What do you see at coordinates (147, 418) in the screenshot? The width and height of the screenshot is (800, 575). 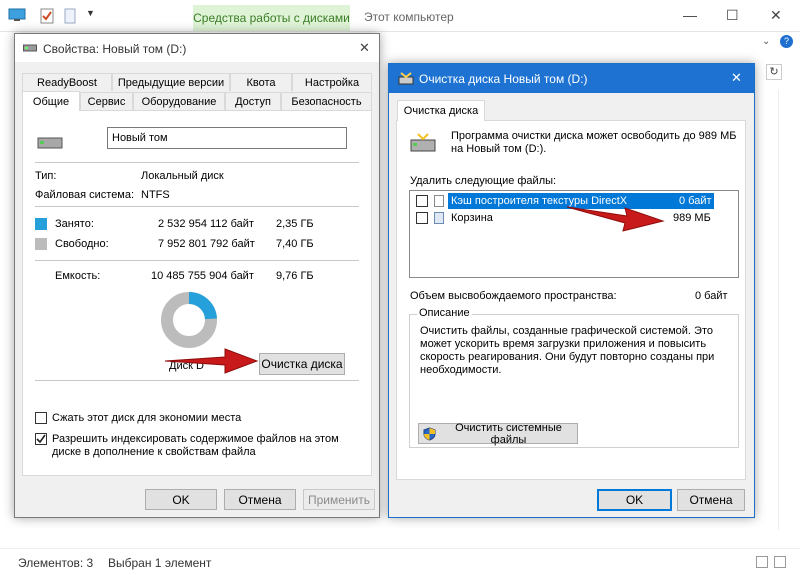 I see `compress-label: Сжать этот диск для экономии места` at bounding box center [147, 418].